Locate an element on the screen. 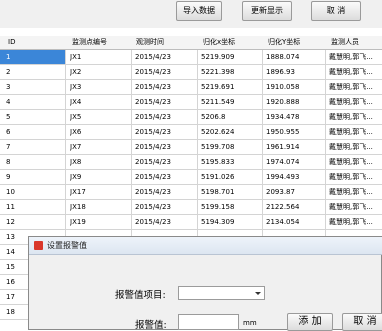 The height and width of the screenshot is (331, 382). table-cell: 7 is located at coordinates (8, 147).